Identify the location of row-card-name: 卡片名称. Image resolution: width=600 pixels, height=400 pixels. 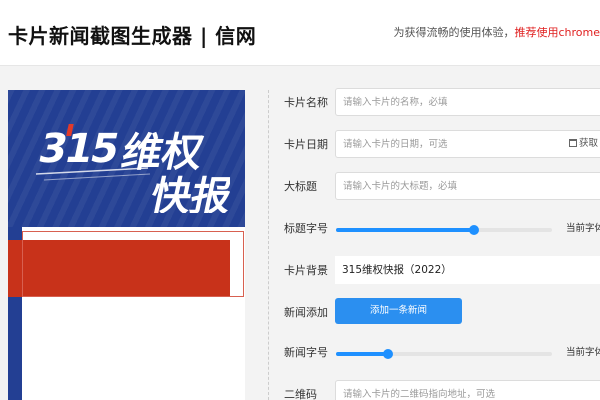
(435, 103).